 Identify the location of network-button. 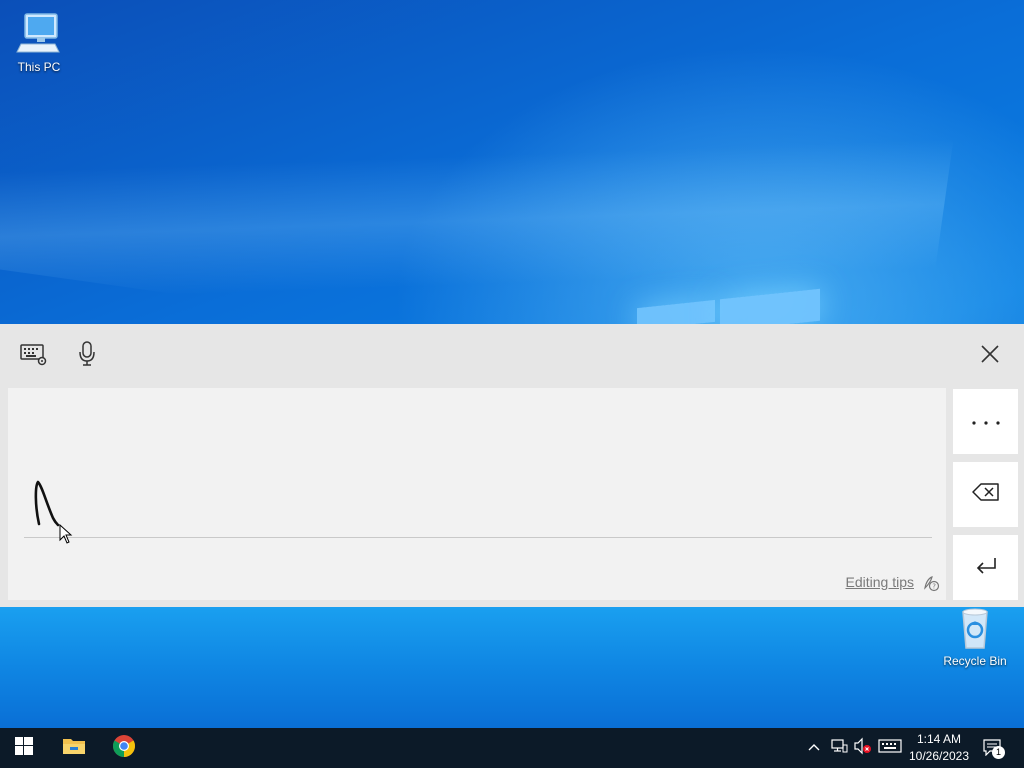
(839, 748).